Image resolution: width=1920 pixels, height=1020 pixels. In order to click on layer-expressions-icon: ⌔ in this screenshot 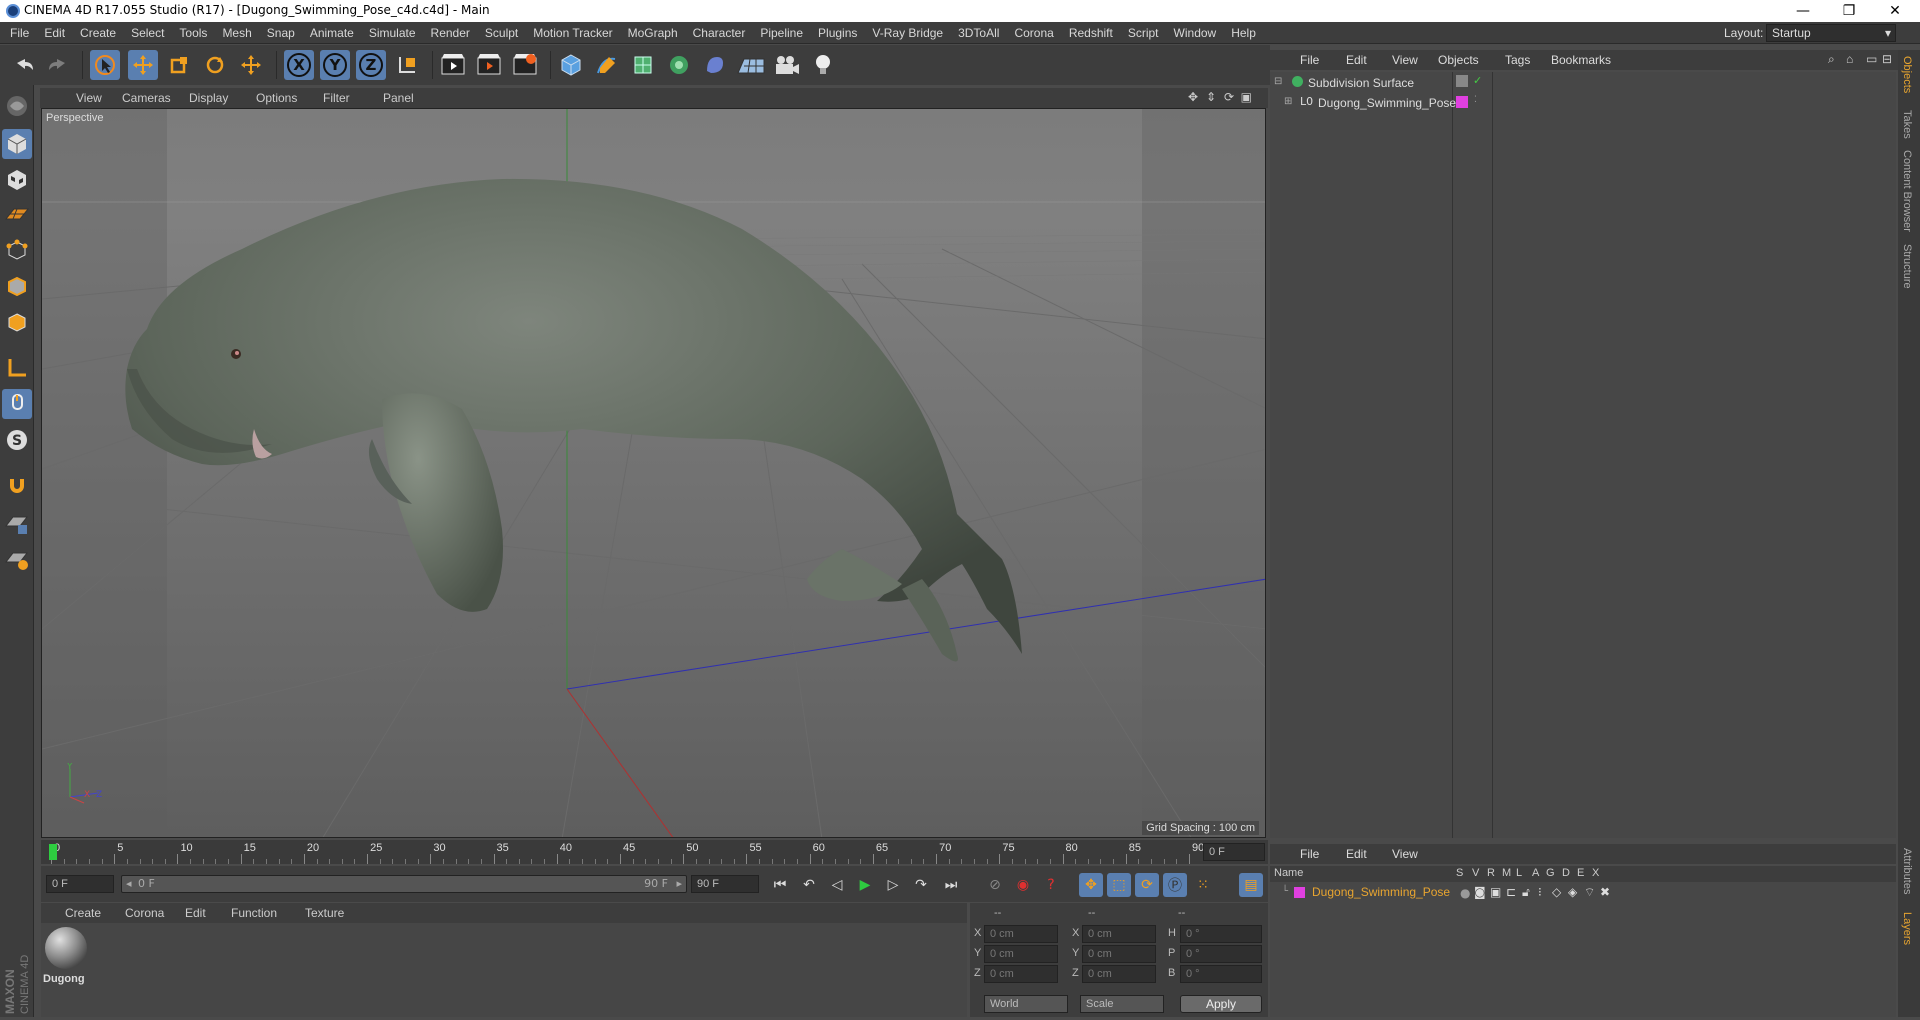, I will do `click(1589, 892)`.